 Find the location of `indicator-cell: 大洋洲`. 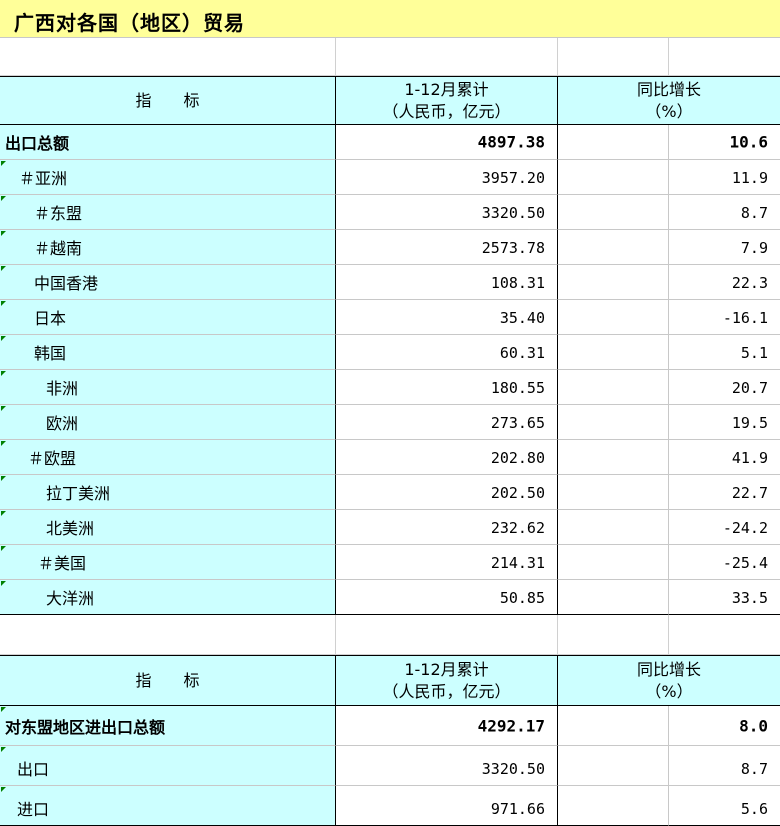

indicator-cell: 大洋洲 is located at coordinates (168, 597).